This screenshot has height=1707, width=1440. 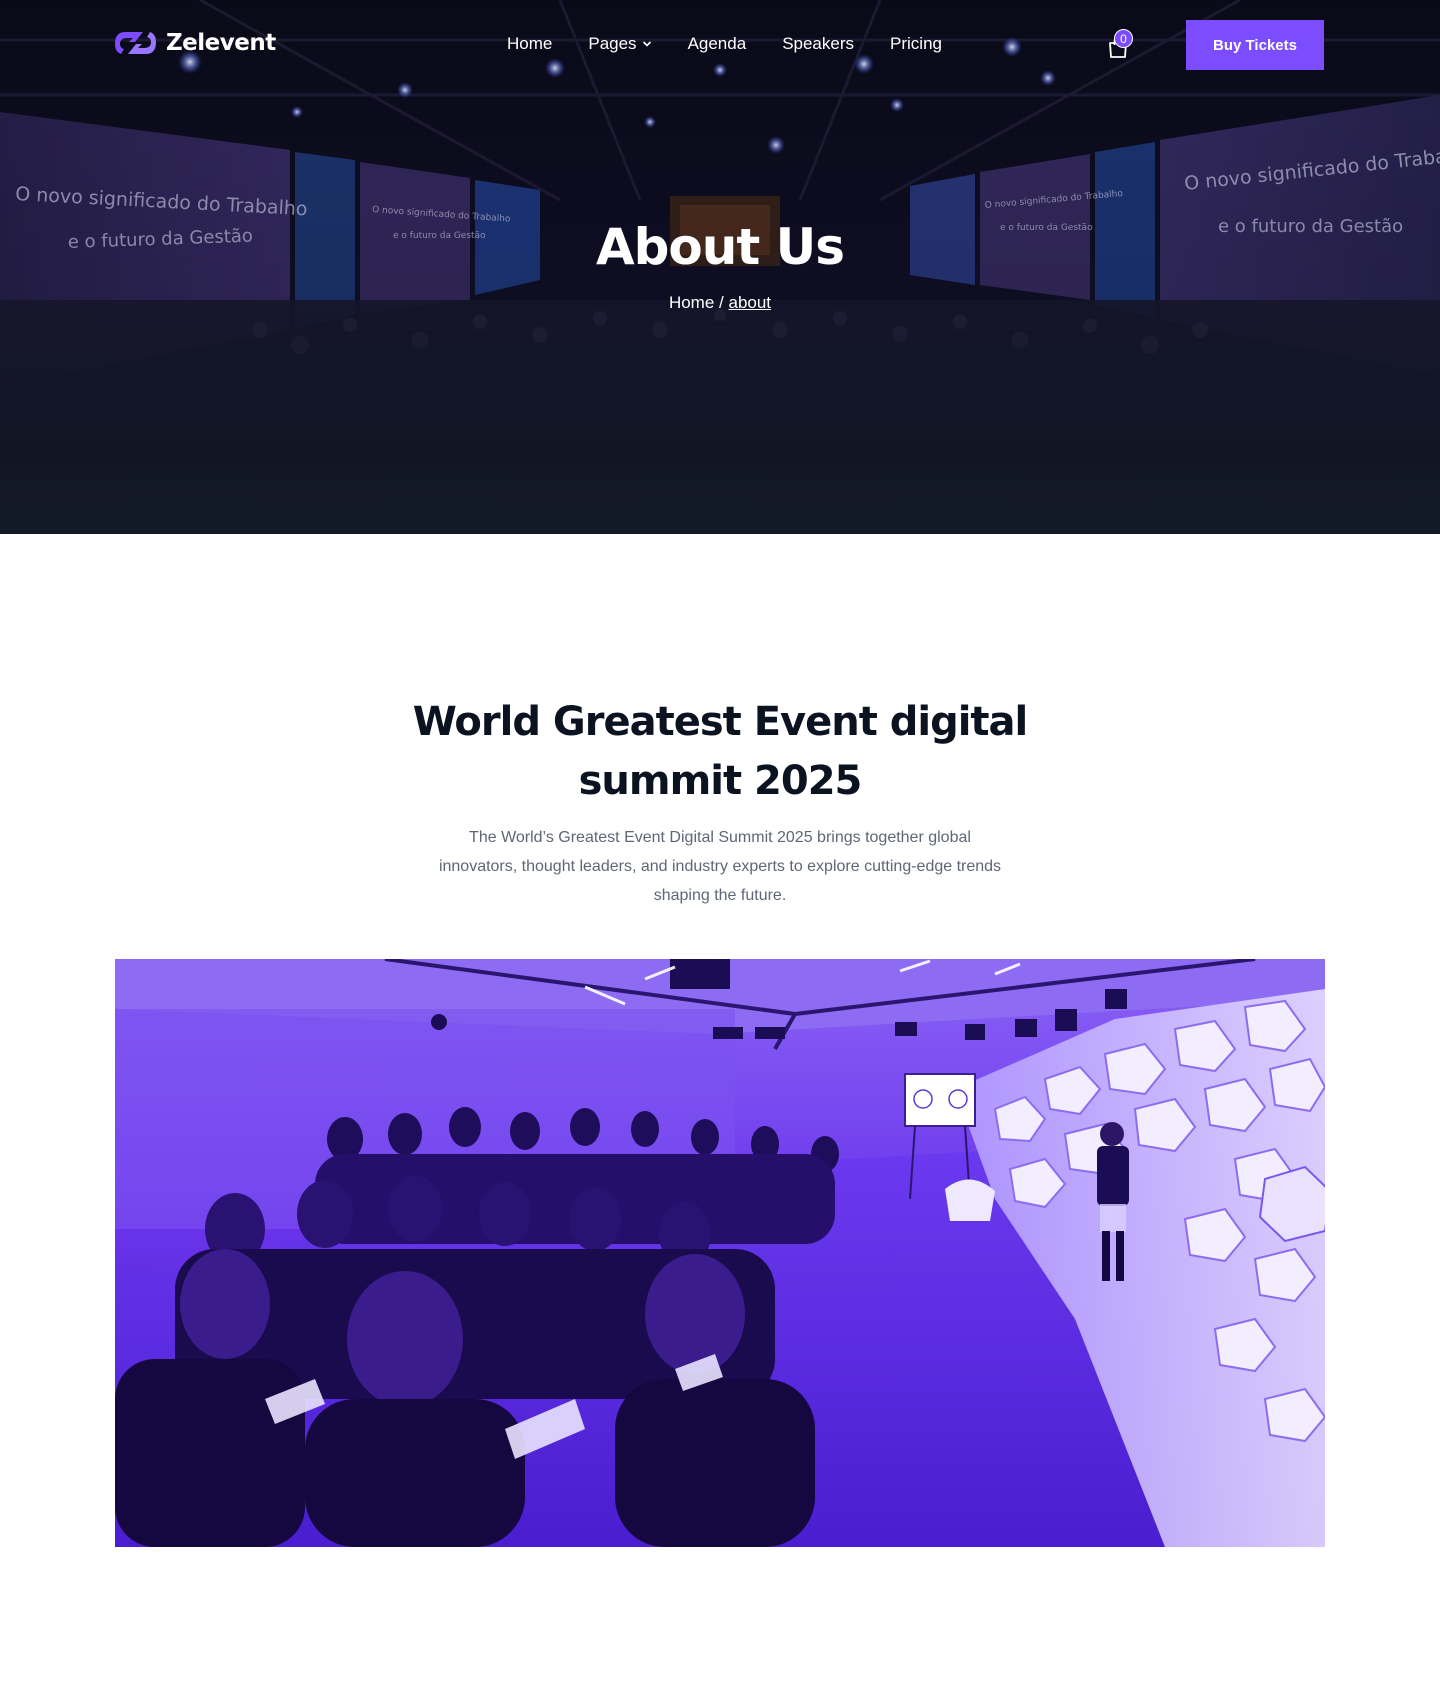 I want to click on nav-item-speakers: Speakers, so click(x=818, y=44).